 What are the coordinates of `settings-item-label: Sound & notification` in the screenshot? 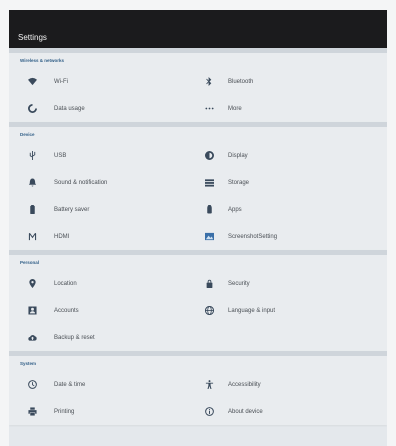 It's located at (81, 182).